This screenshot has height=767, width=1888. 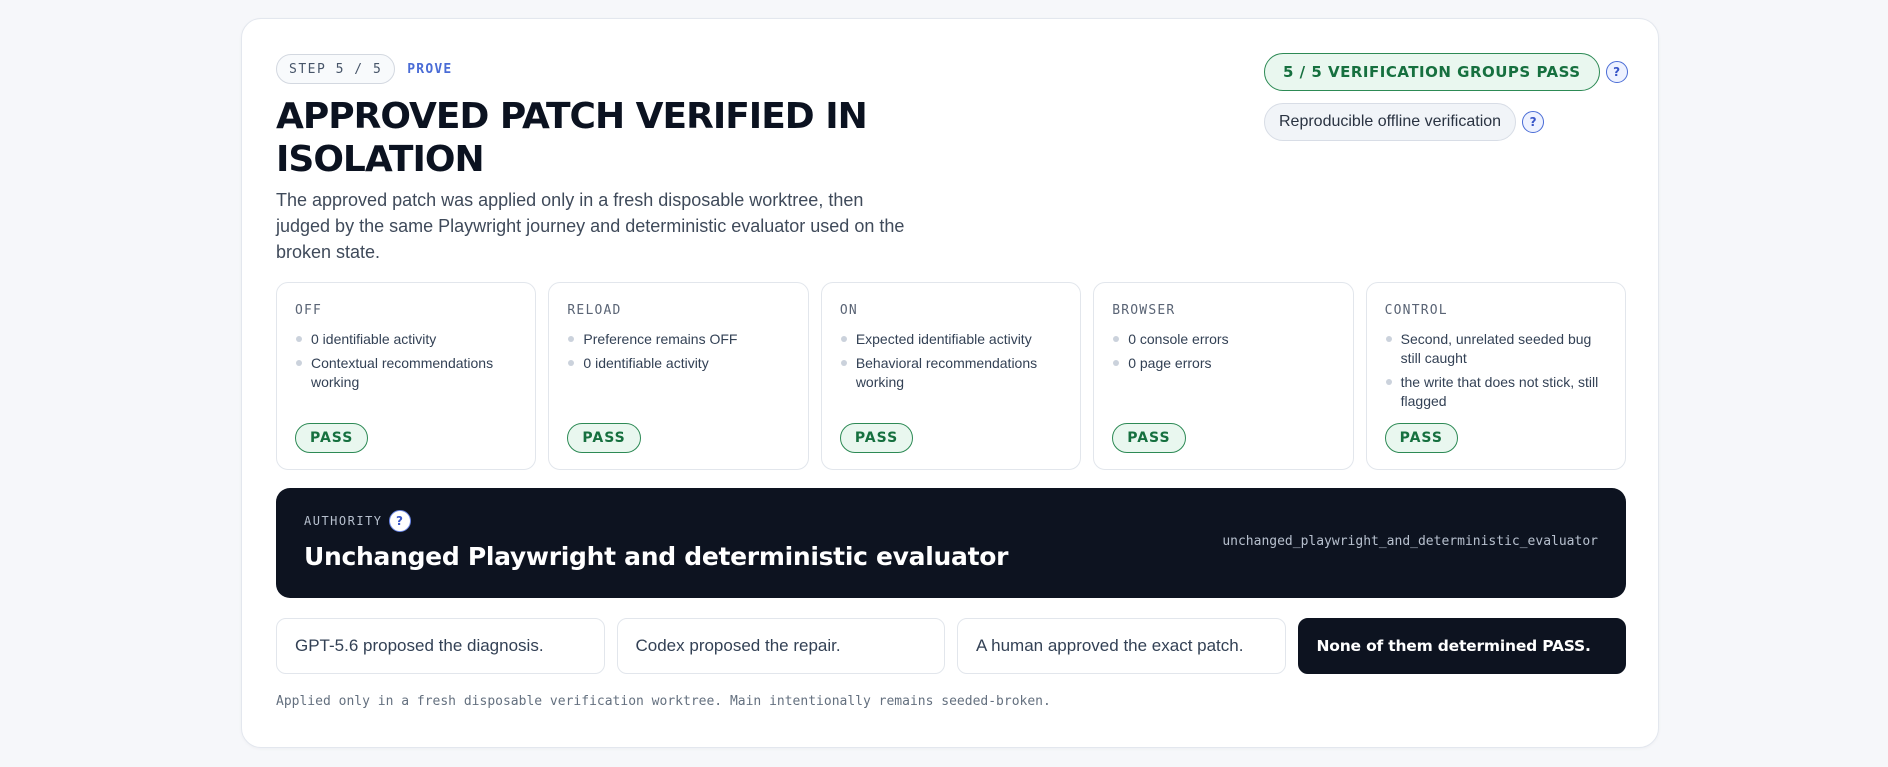 I want to click on group-item: Contextual recommendations working, so click(x=406, y=373).